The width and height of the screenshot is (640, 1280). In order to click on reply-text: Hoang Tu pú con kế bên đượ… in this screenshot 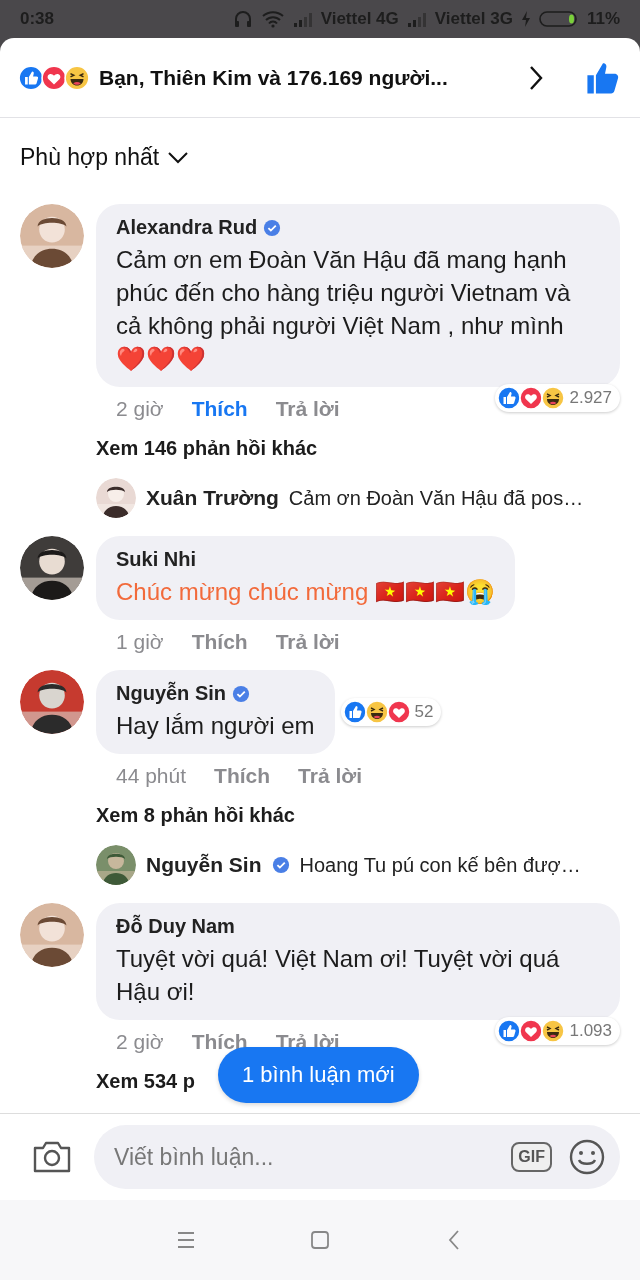, I will do `click(440, 865)`.